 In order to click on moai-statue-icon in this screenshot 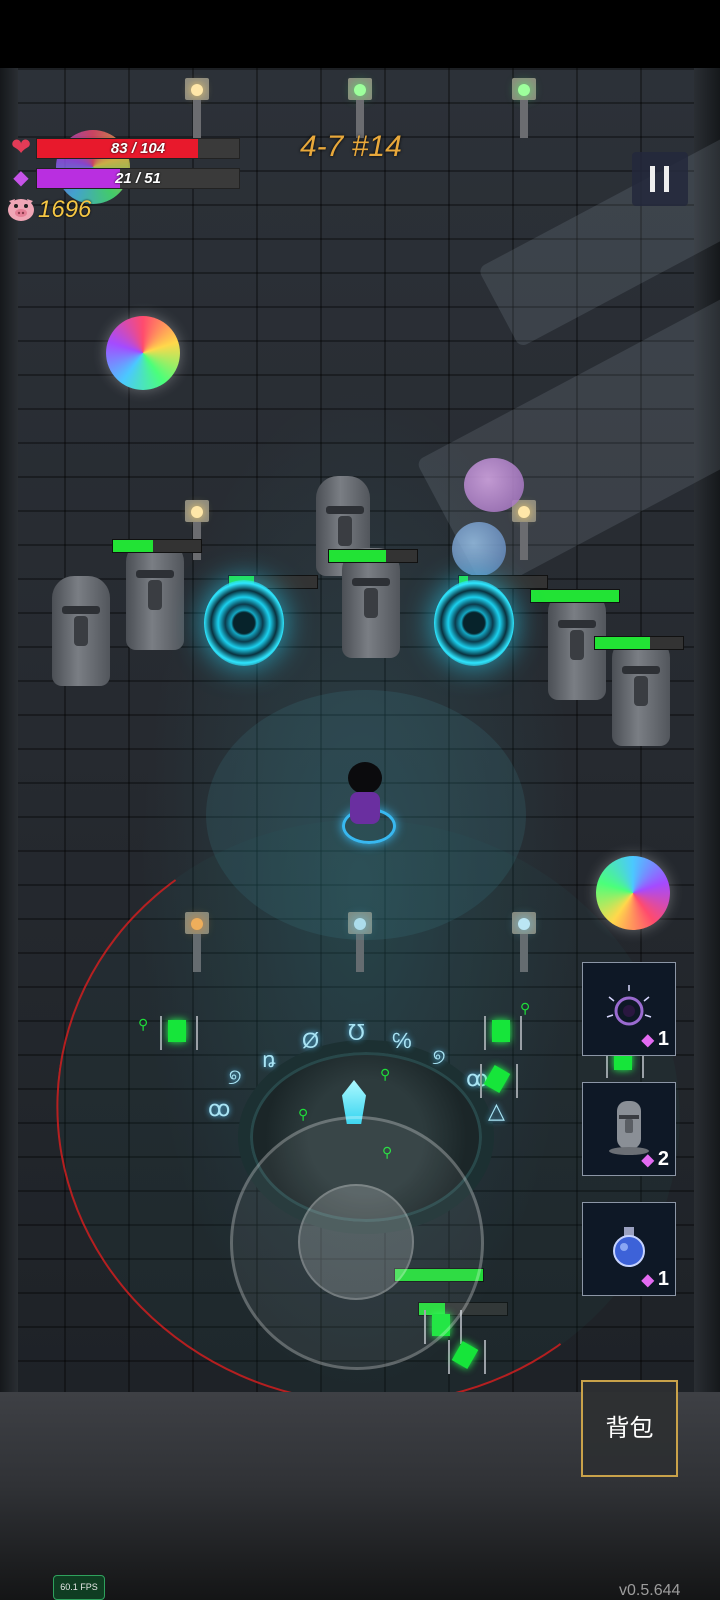, I will do `click(629, 1126)`.